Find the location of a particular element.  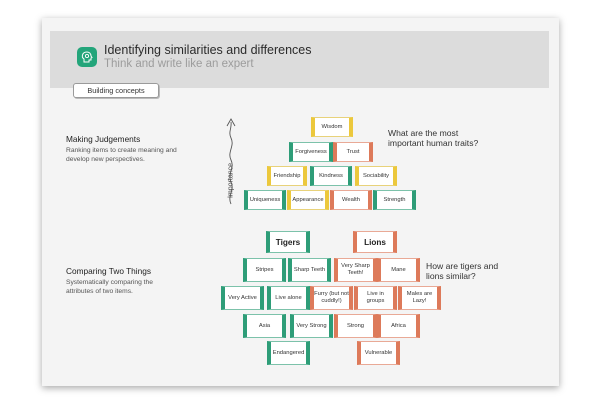

pyramid-block-forgiveness: Forgiveness is located at coordinates (311, 152).